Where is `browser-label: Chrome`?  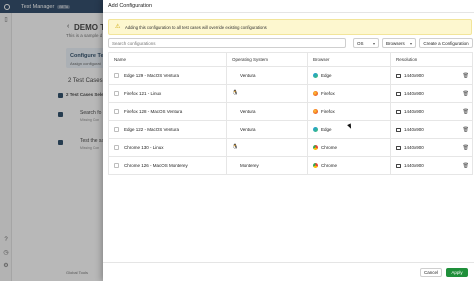
browser-label: Chrome is located at coordinates (329, 165).